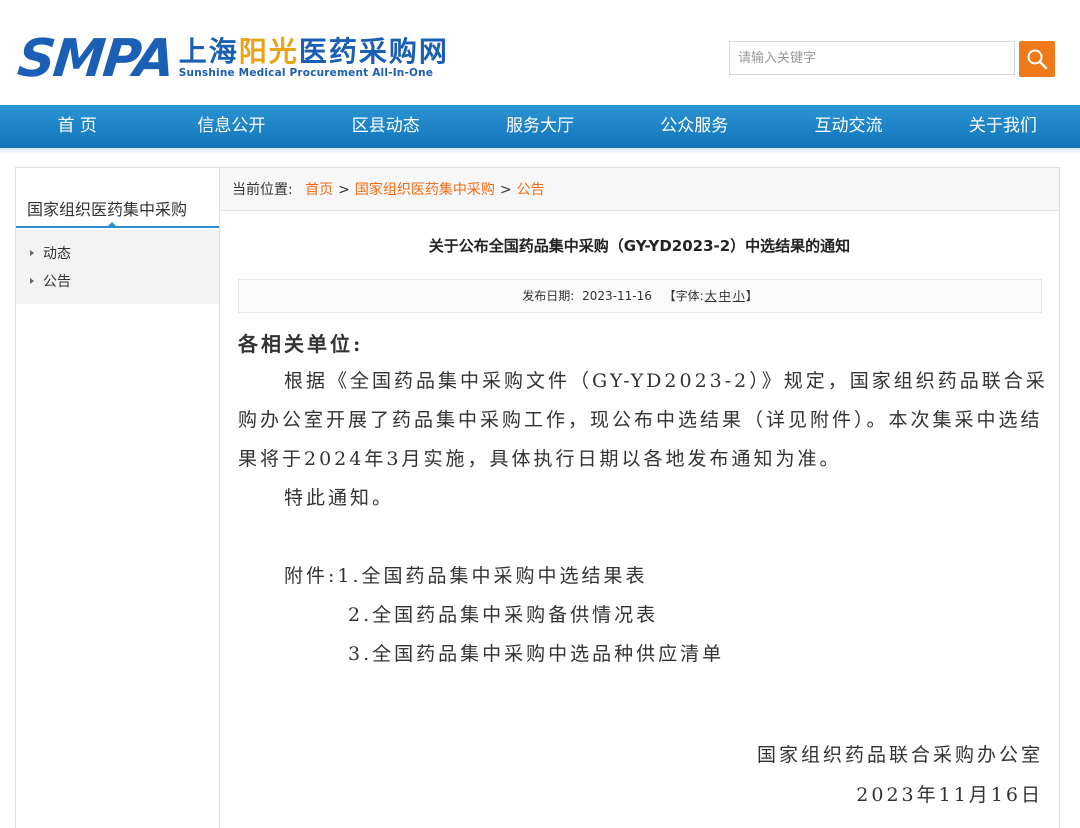 The height and width of the screenshot is (828, 1080). What do you see at coordinates (725, 296) in the screenshot?
I see `font-size-medium: 中` at bounding box center [725, 296].